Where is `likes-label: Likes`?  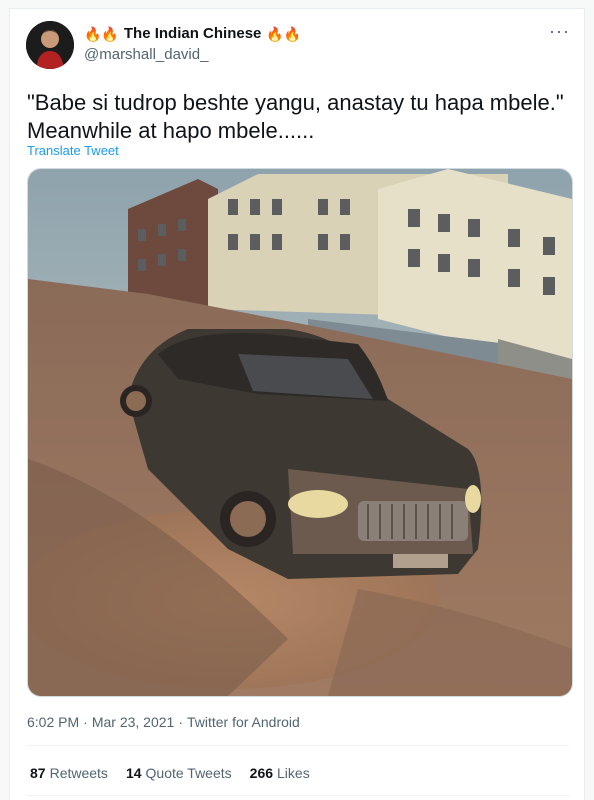
likes-label: Likes is located at coordinates (293, 773).